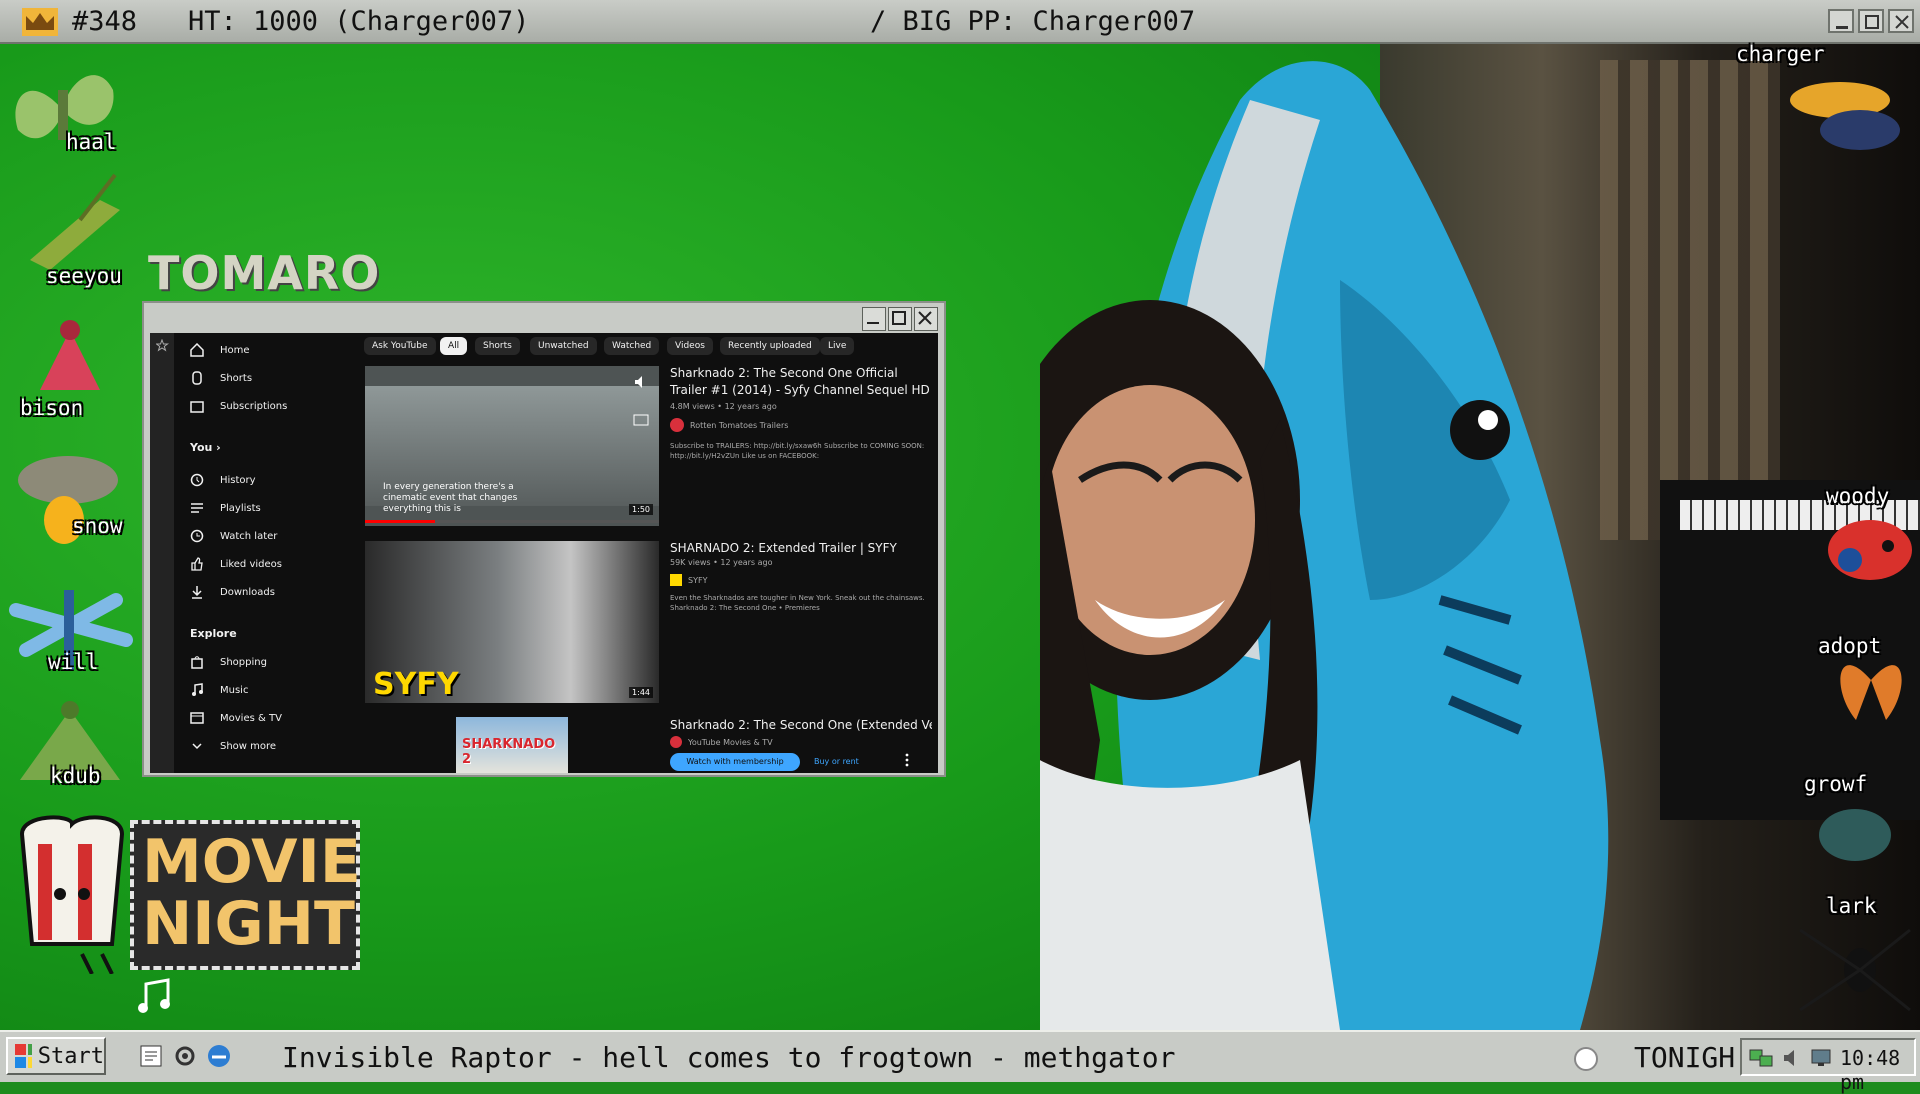 This screenshot has width=1920, height=1094. I want to click on start-button: Start, so click(56, 1056).